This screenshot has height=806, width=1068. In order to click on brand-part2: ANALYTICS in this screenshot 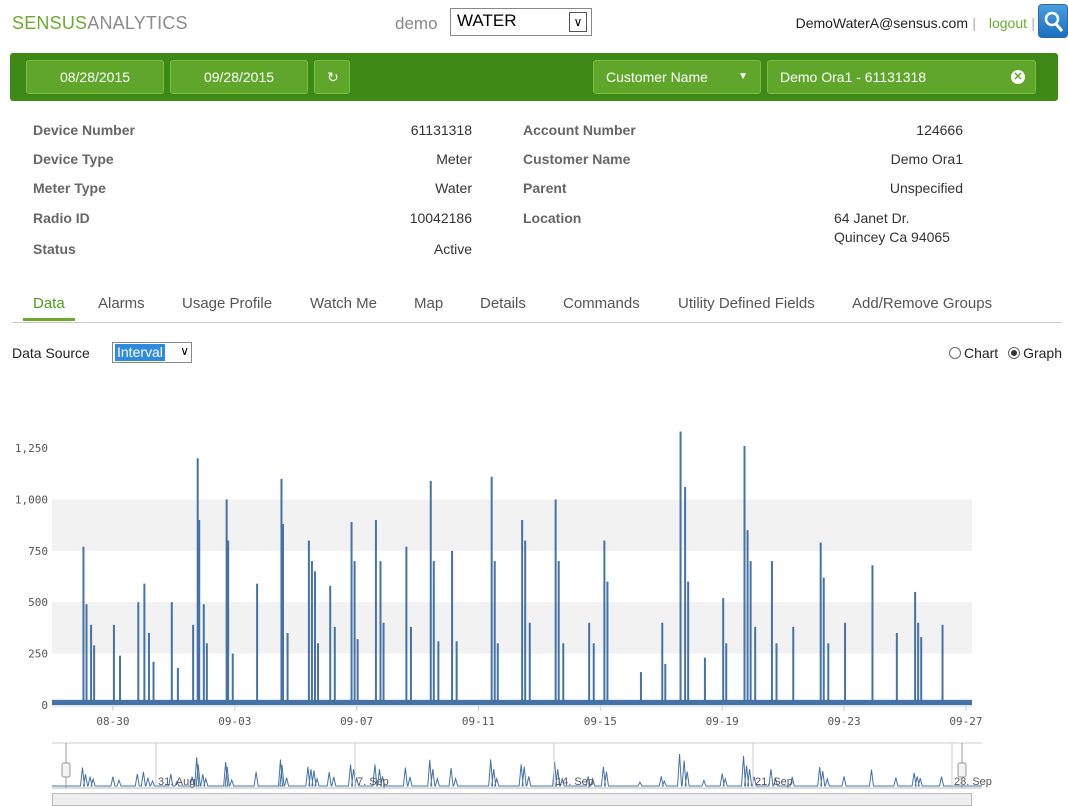, I will do `click(137, 23)`.